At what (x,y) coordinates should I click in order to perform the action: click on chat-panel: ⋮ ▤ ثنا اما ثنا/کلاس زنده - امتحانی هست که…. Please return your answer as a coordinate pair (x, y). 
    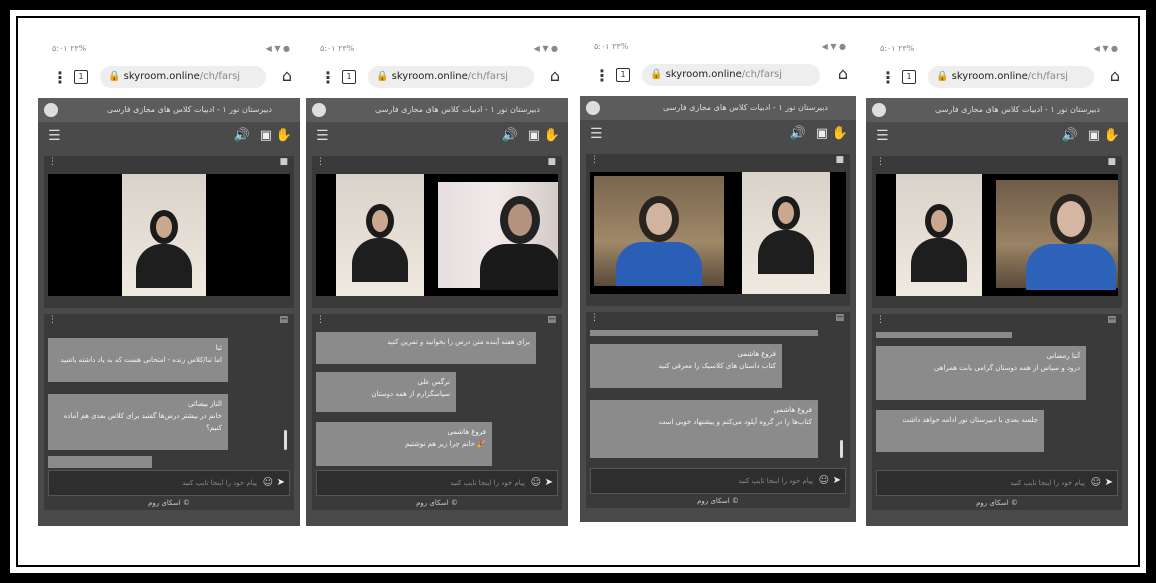
    Looking at the image, I should click on (169, 412).